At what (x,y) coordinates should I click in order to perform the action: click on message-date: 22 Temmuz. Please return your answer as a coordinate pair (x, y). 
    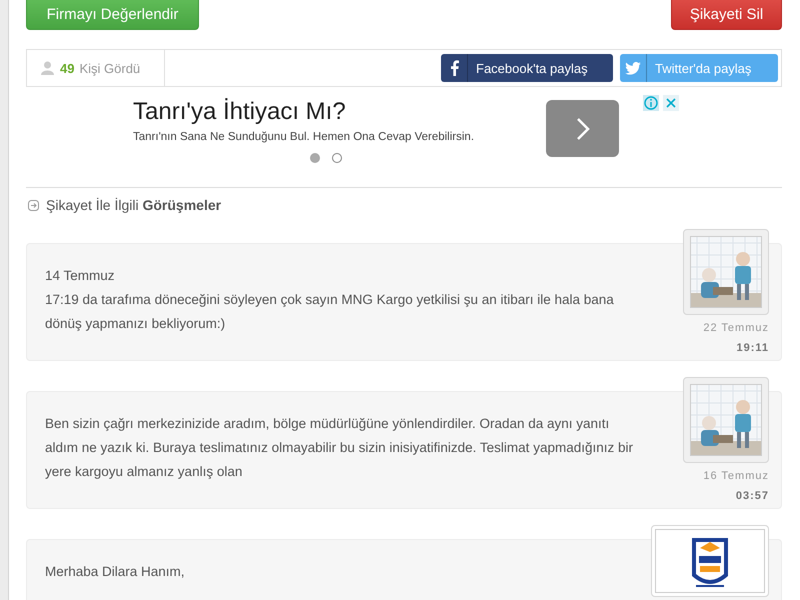
    Looking at the image, I should click on (736, 328).